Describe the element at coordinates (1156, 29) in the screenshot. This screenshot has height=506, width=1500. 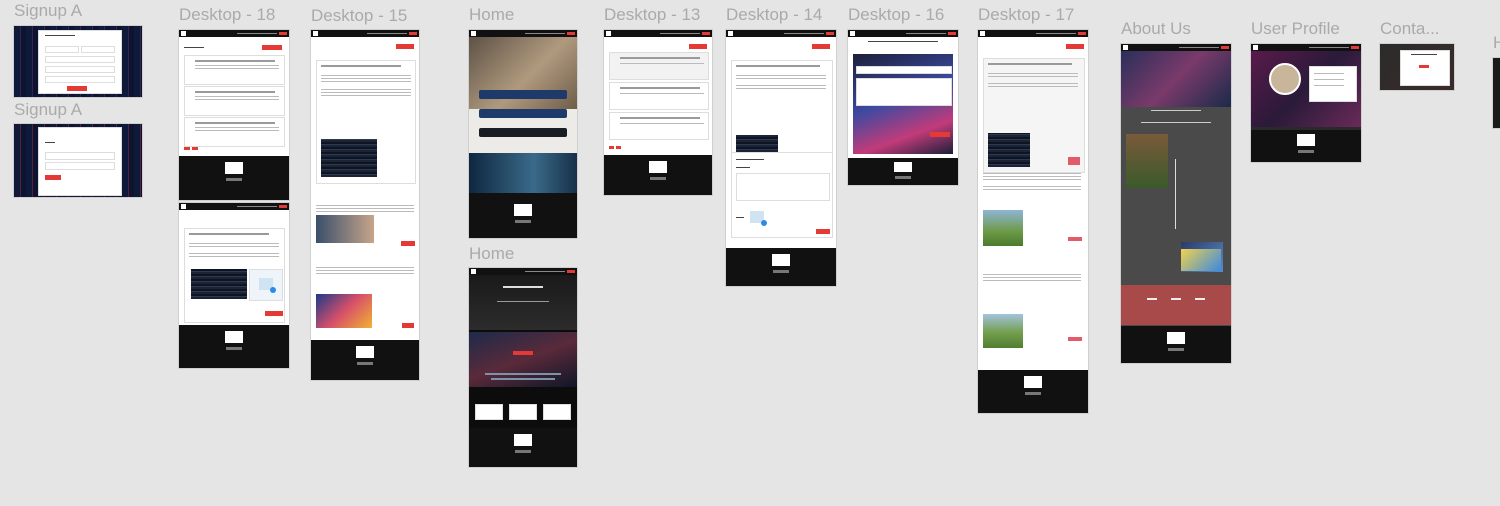
I see `frame-label-about-us: About Us` at that location.